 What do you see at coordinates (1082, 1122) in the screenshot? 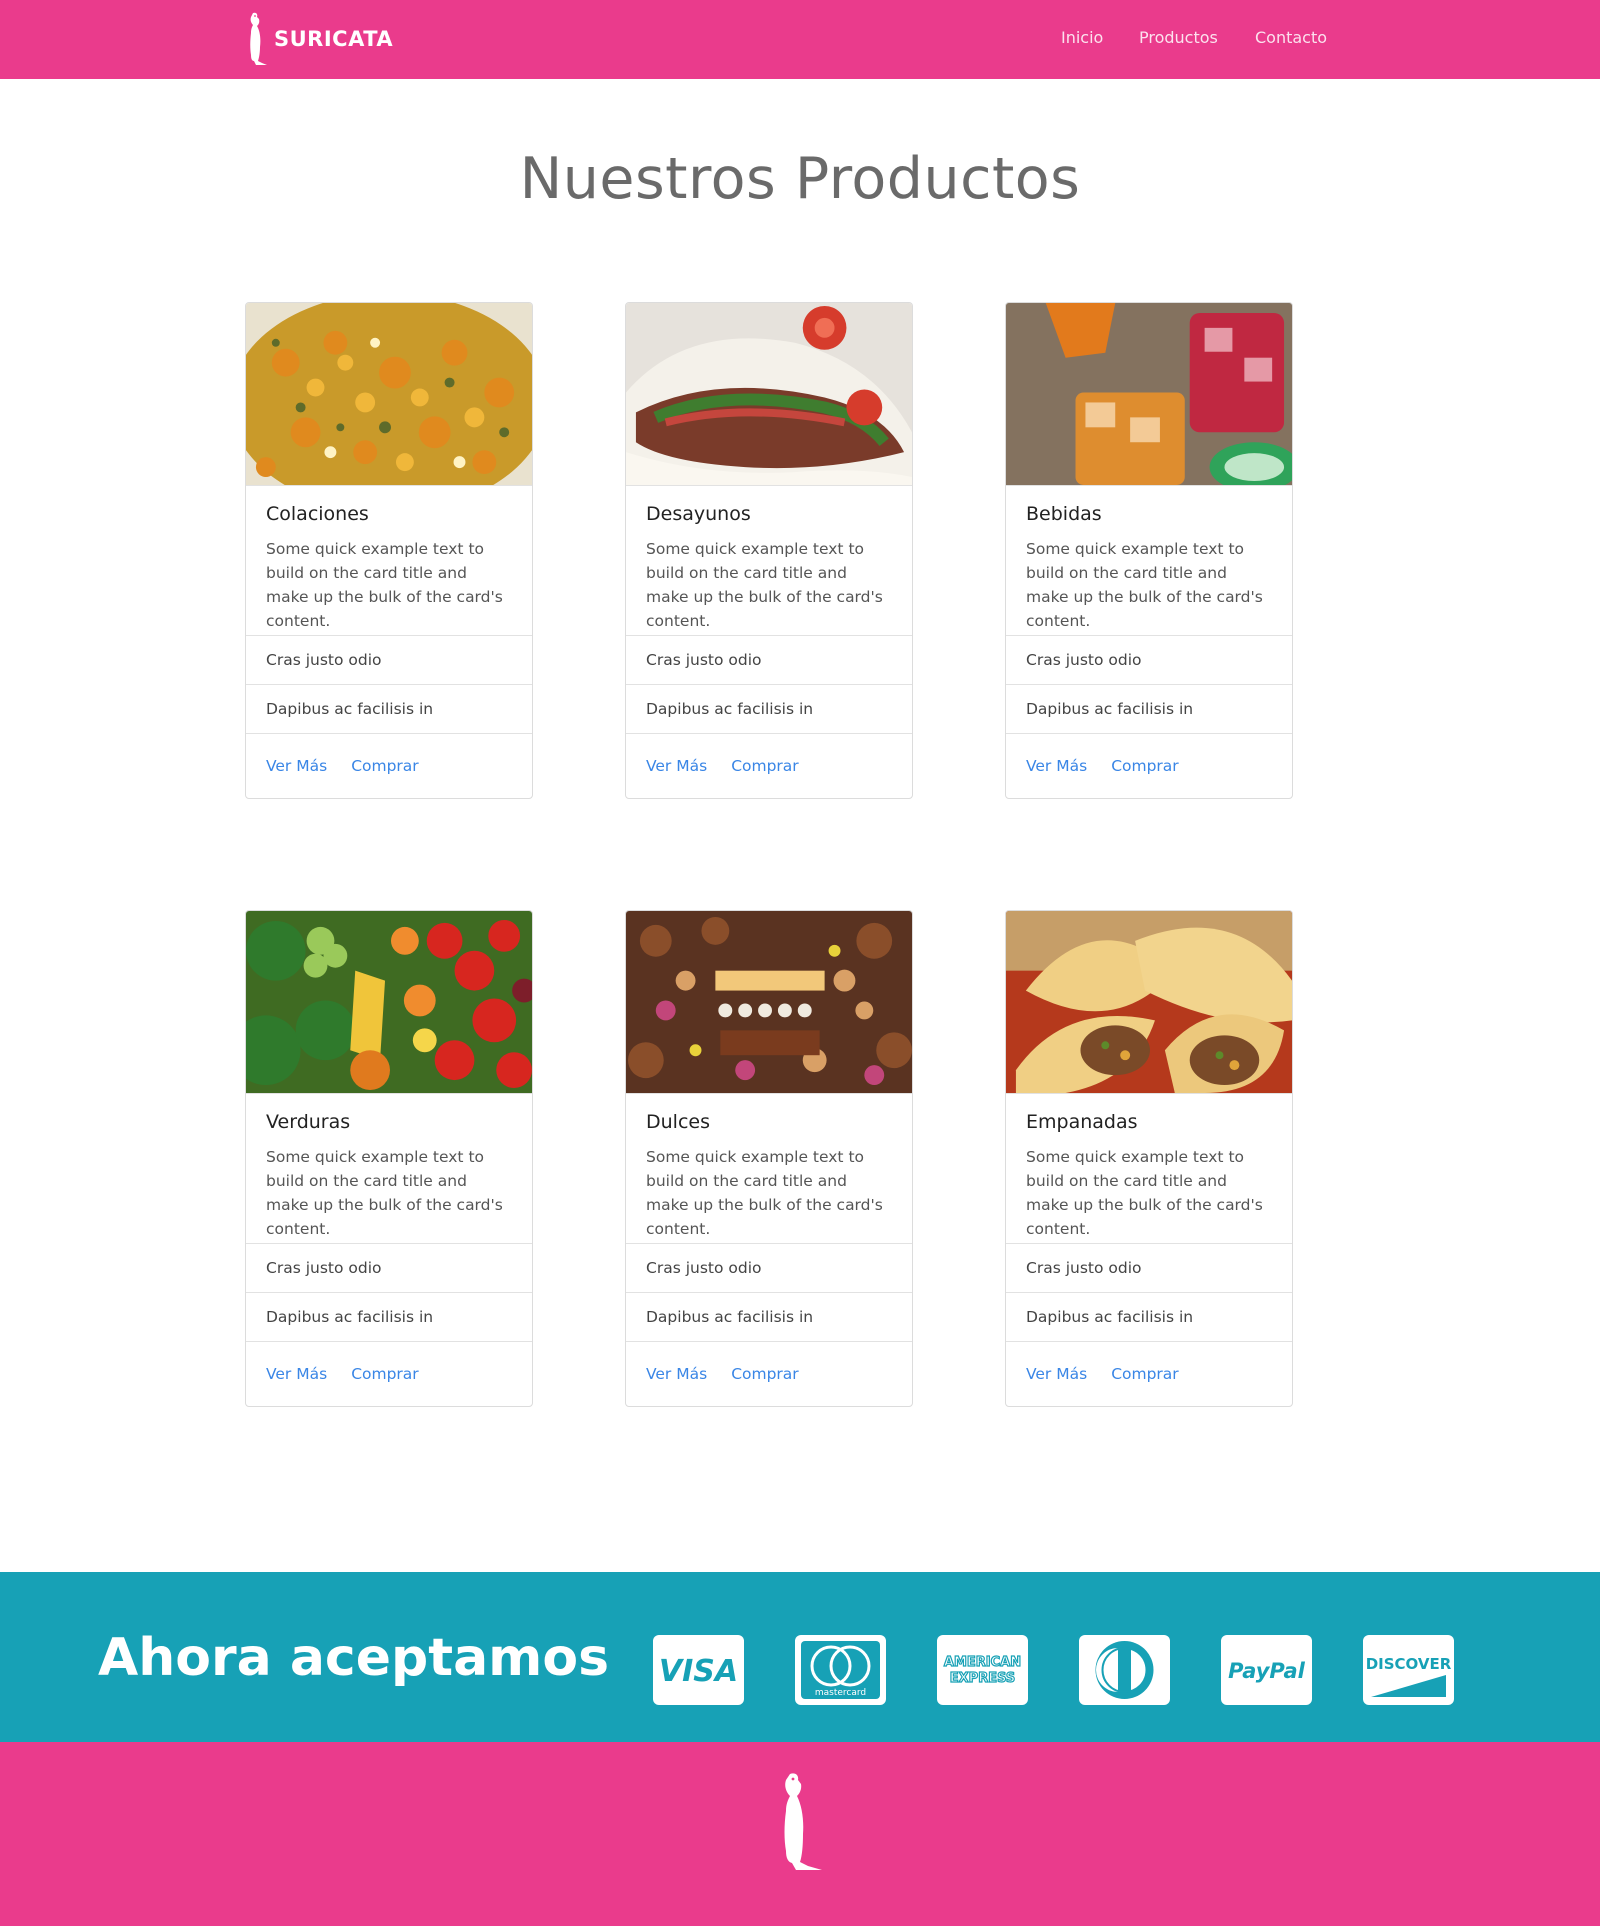
I see `card-title: Empanadas` at bounding box center [1082, 1122].